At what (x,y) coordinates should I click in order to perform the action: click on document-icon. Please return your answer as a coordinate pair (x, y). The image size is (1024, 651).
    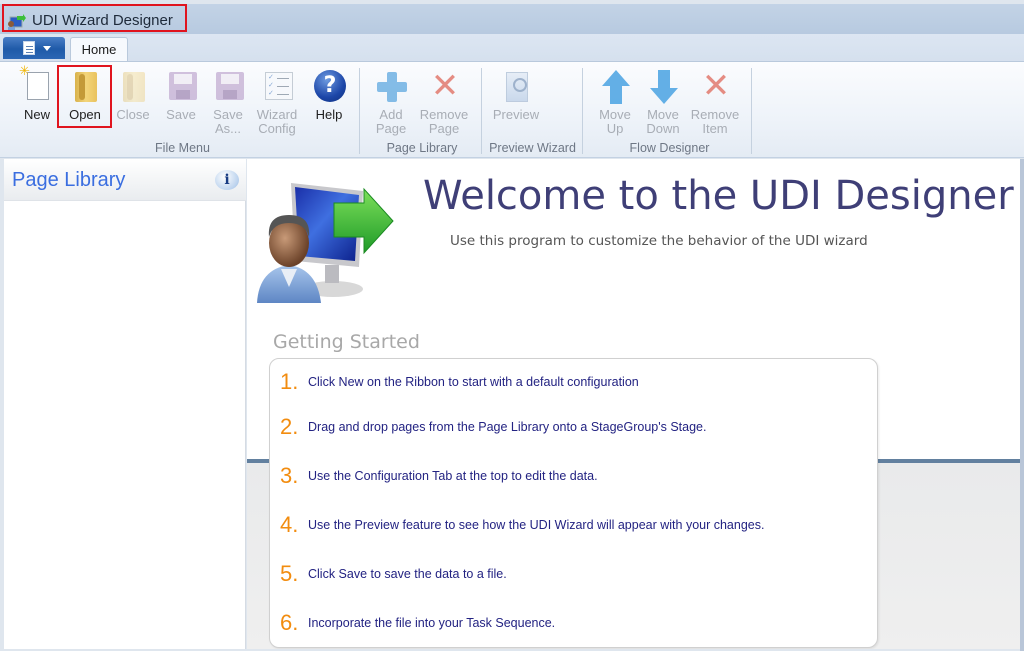
    Looking at the image, I should click on (29, 48).